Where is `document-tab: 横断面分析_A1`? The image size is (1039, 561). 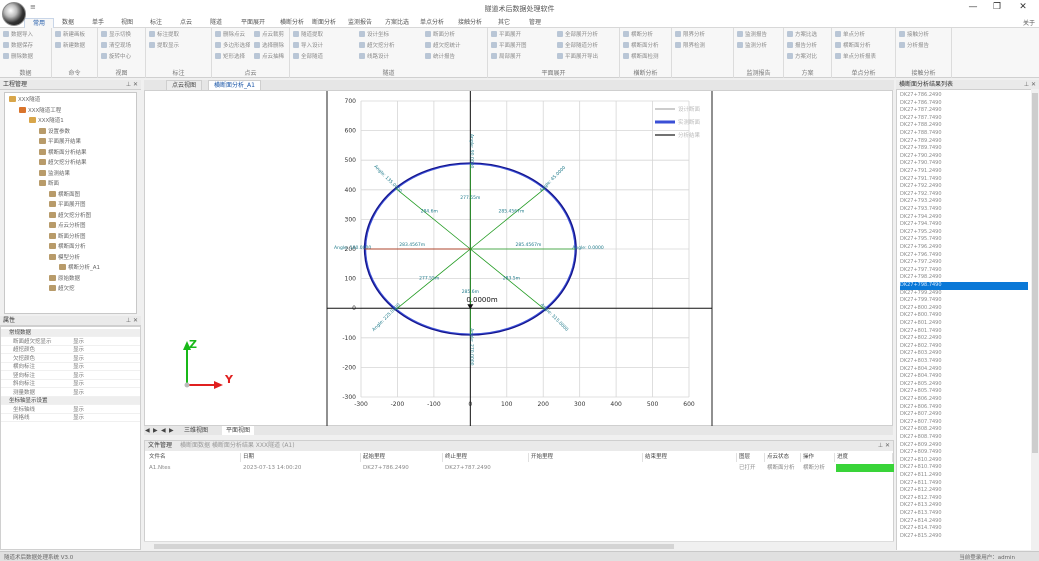 document-tab: 横断面分析_A1 is located at coordinates (234, 85).